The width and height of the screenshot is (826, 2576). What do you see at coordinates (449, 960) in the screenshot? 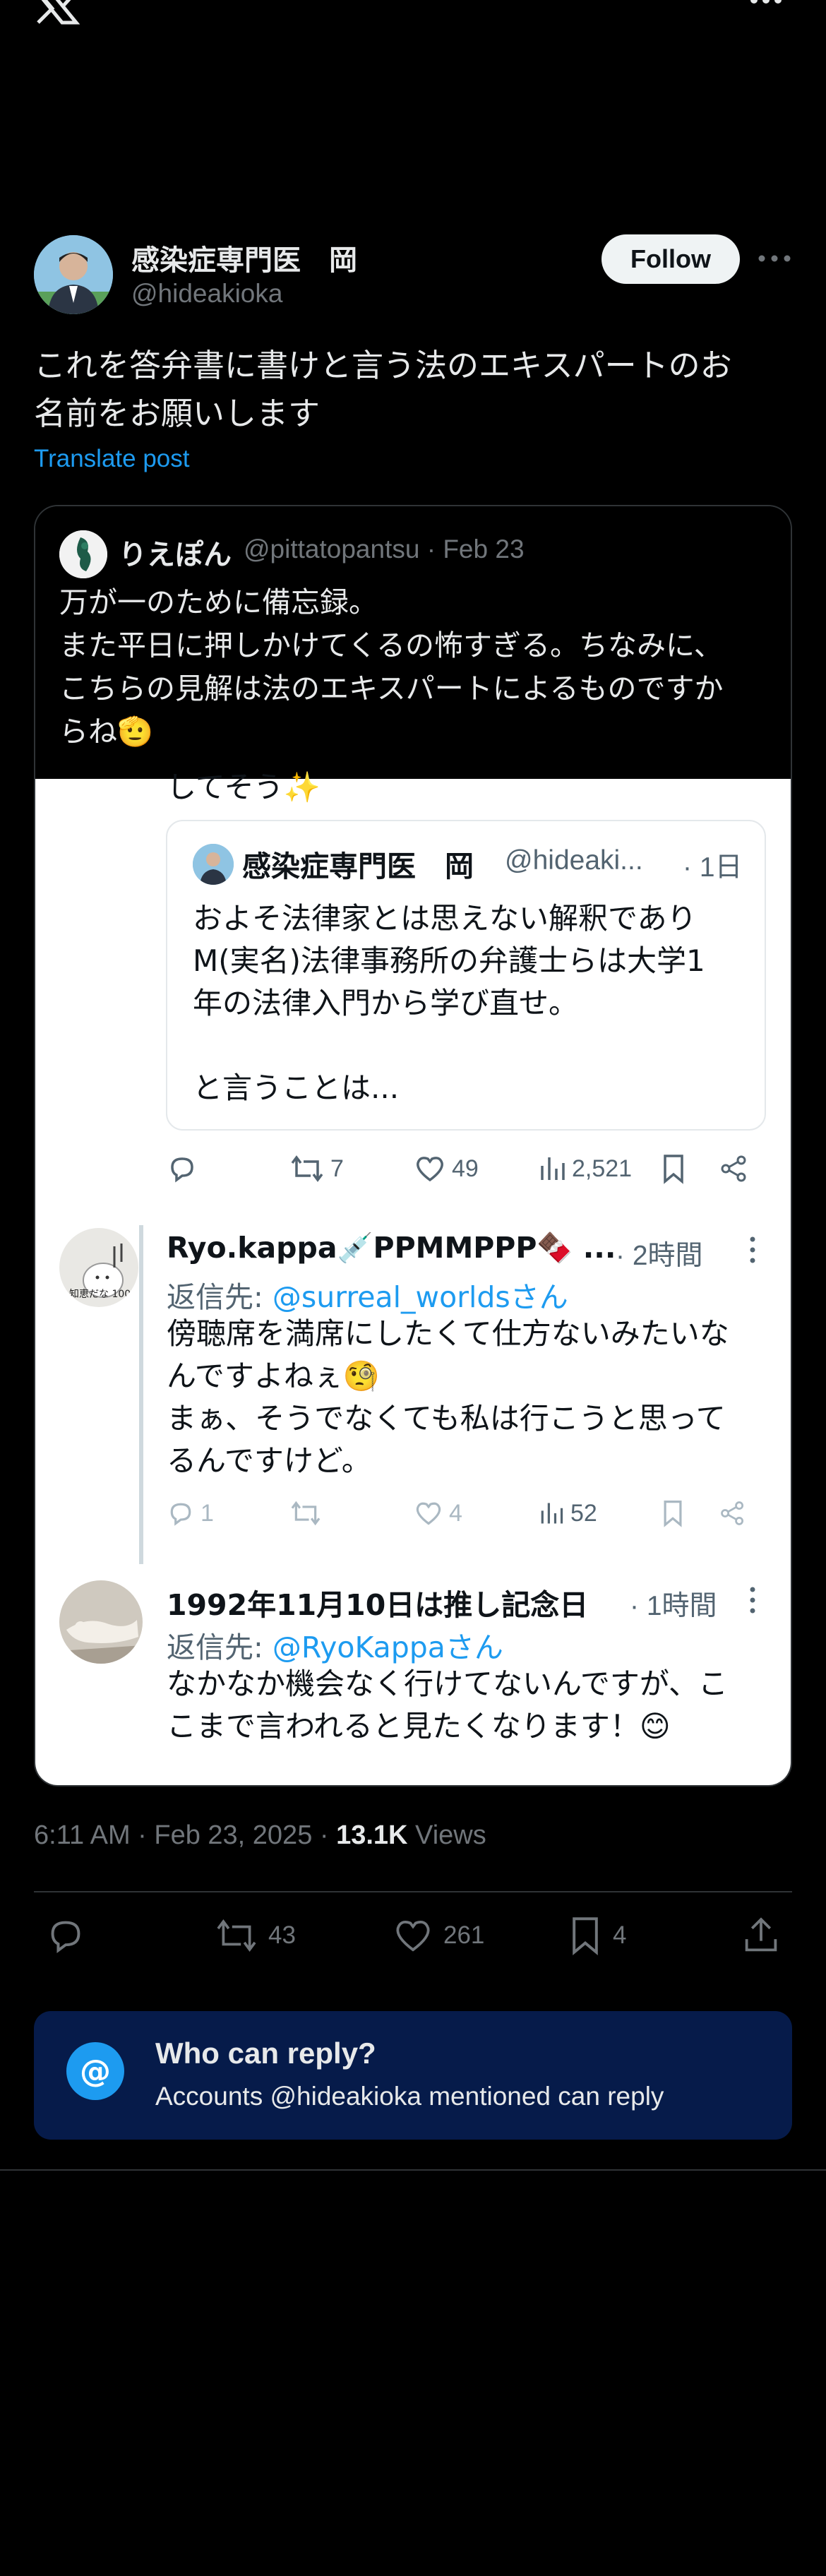
I see `inner-text-line: M(実名)法律事務所の弁護士らは大学1` at bounding box center [449, 960].